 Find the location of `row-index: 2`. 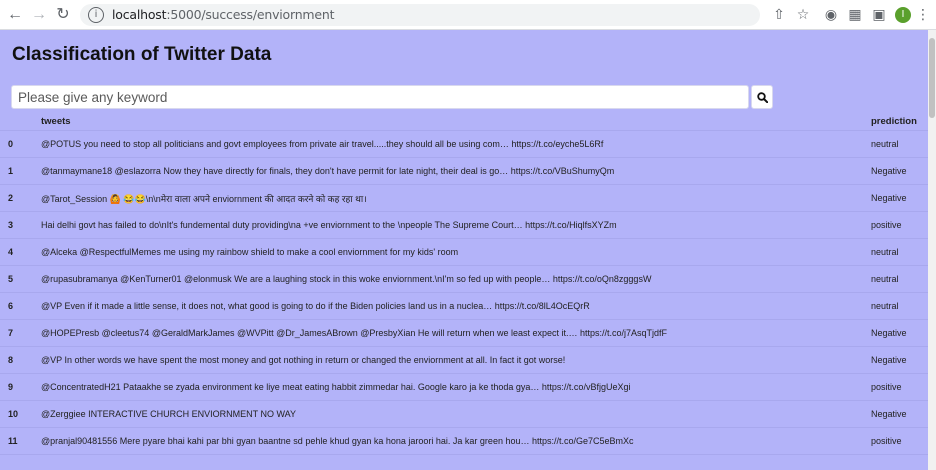

row-index: 2 is located at coordinates (20, 198).